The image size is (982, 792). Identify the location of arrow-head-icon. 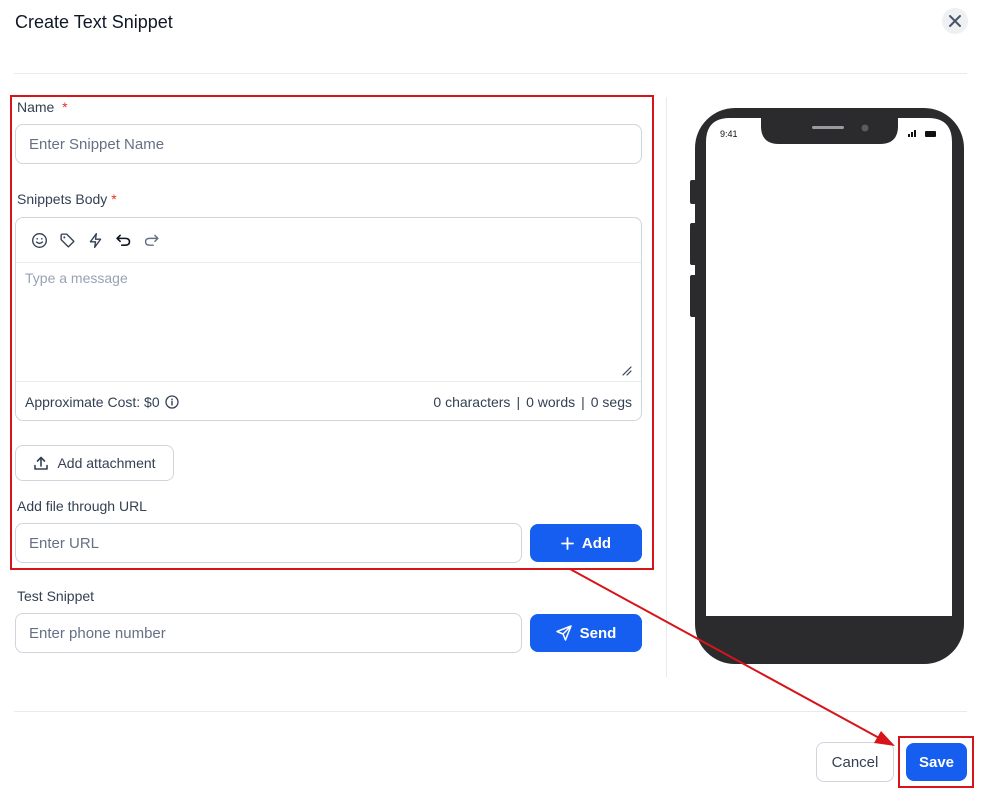
(884, 738).